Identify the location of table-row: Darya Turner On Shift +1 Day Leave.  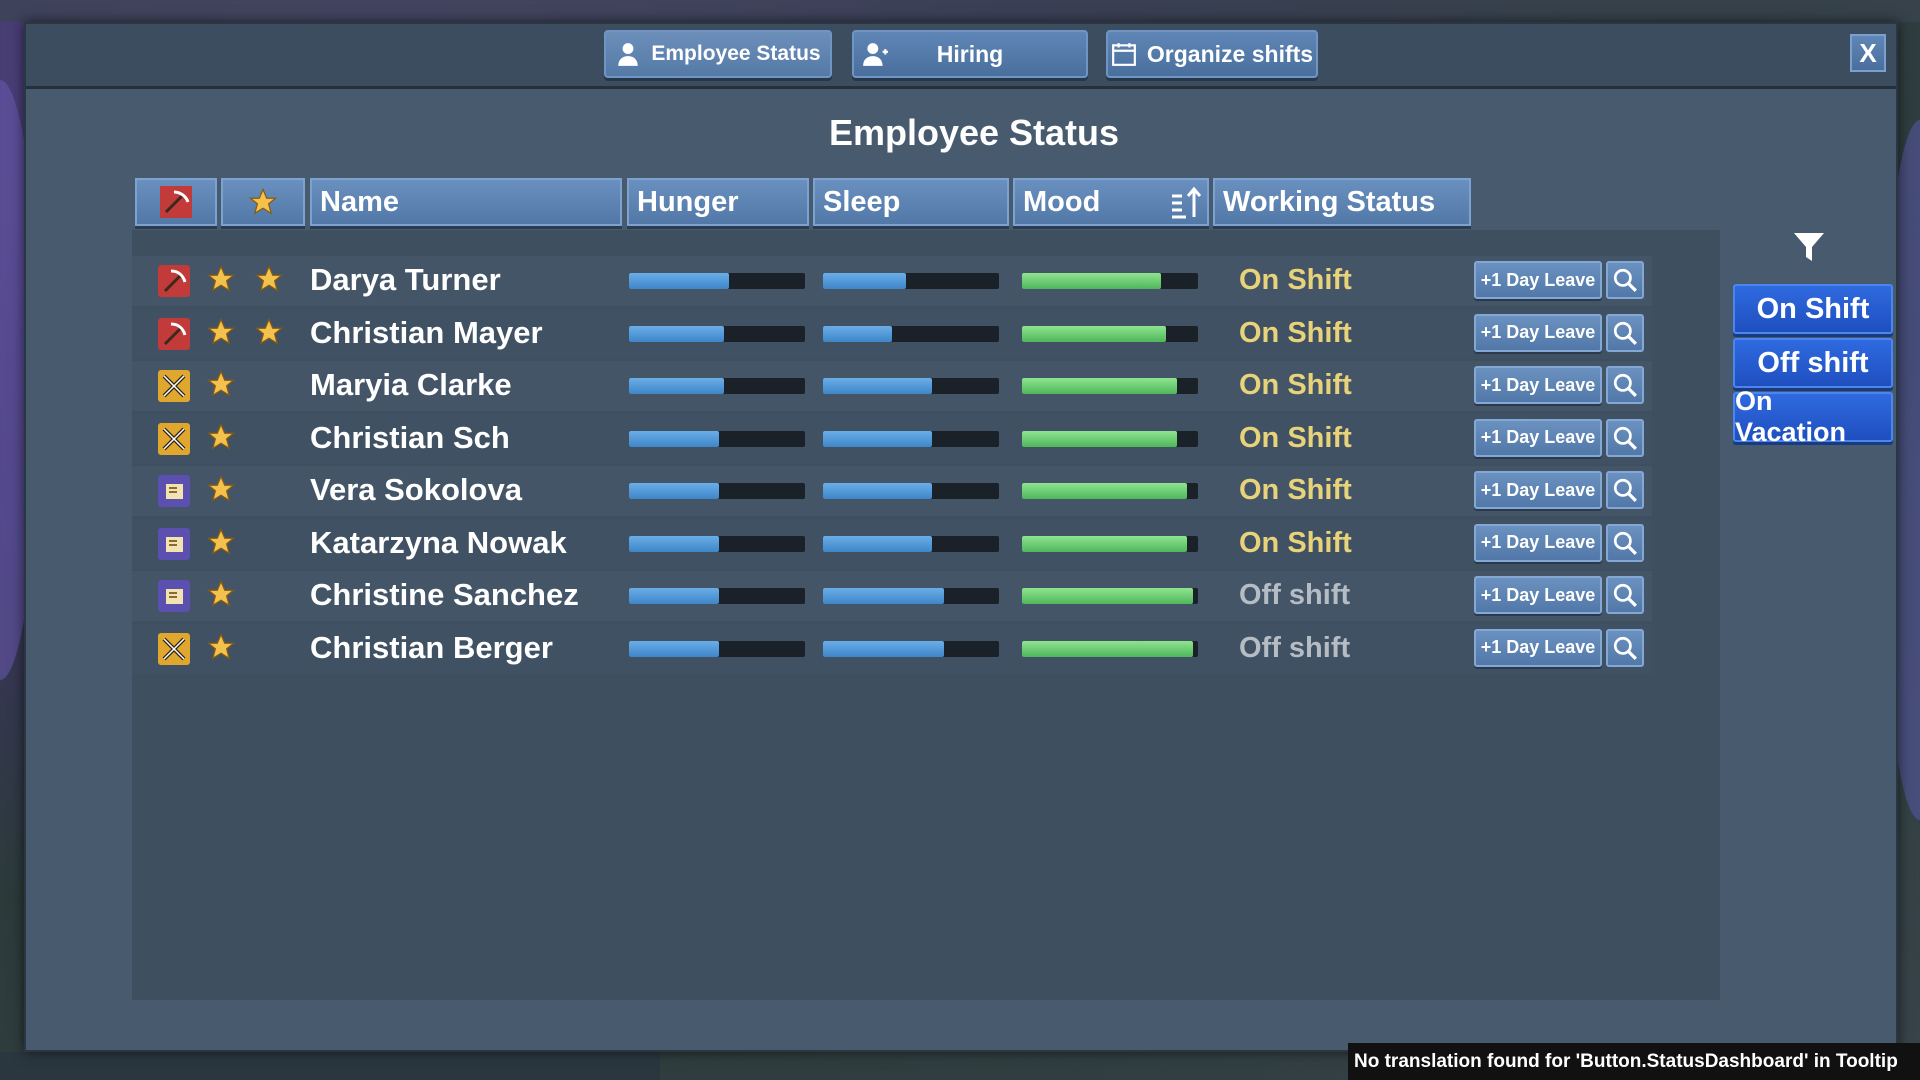
(892, 281).